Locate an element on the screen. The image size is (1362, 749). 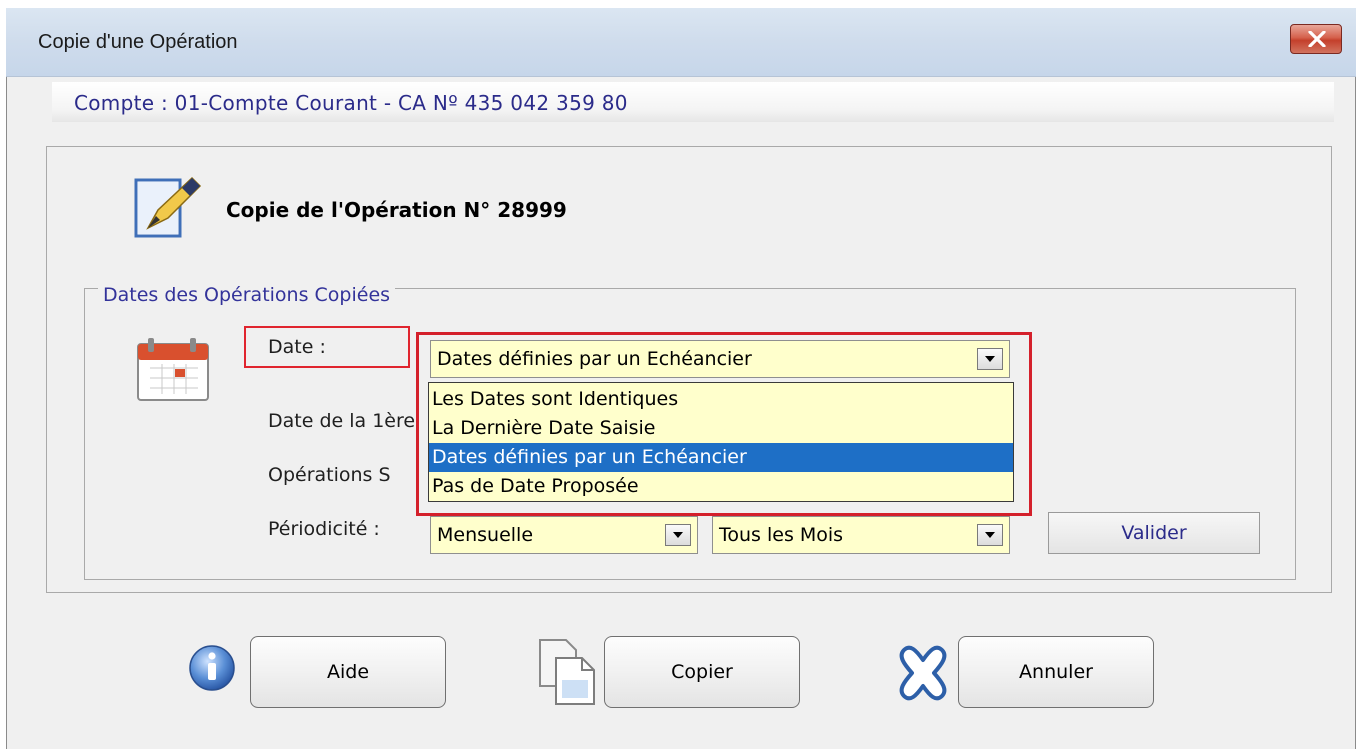
help-button: Aide is located at coordinates (348, 672).